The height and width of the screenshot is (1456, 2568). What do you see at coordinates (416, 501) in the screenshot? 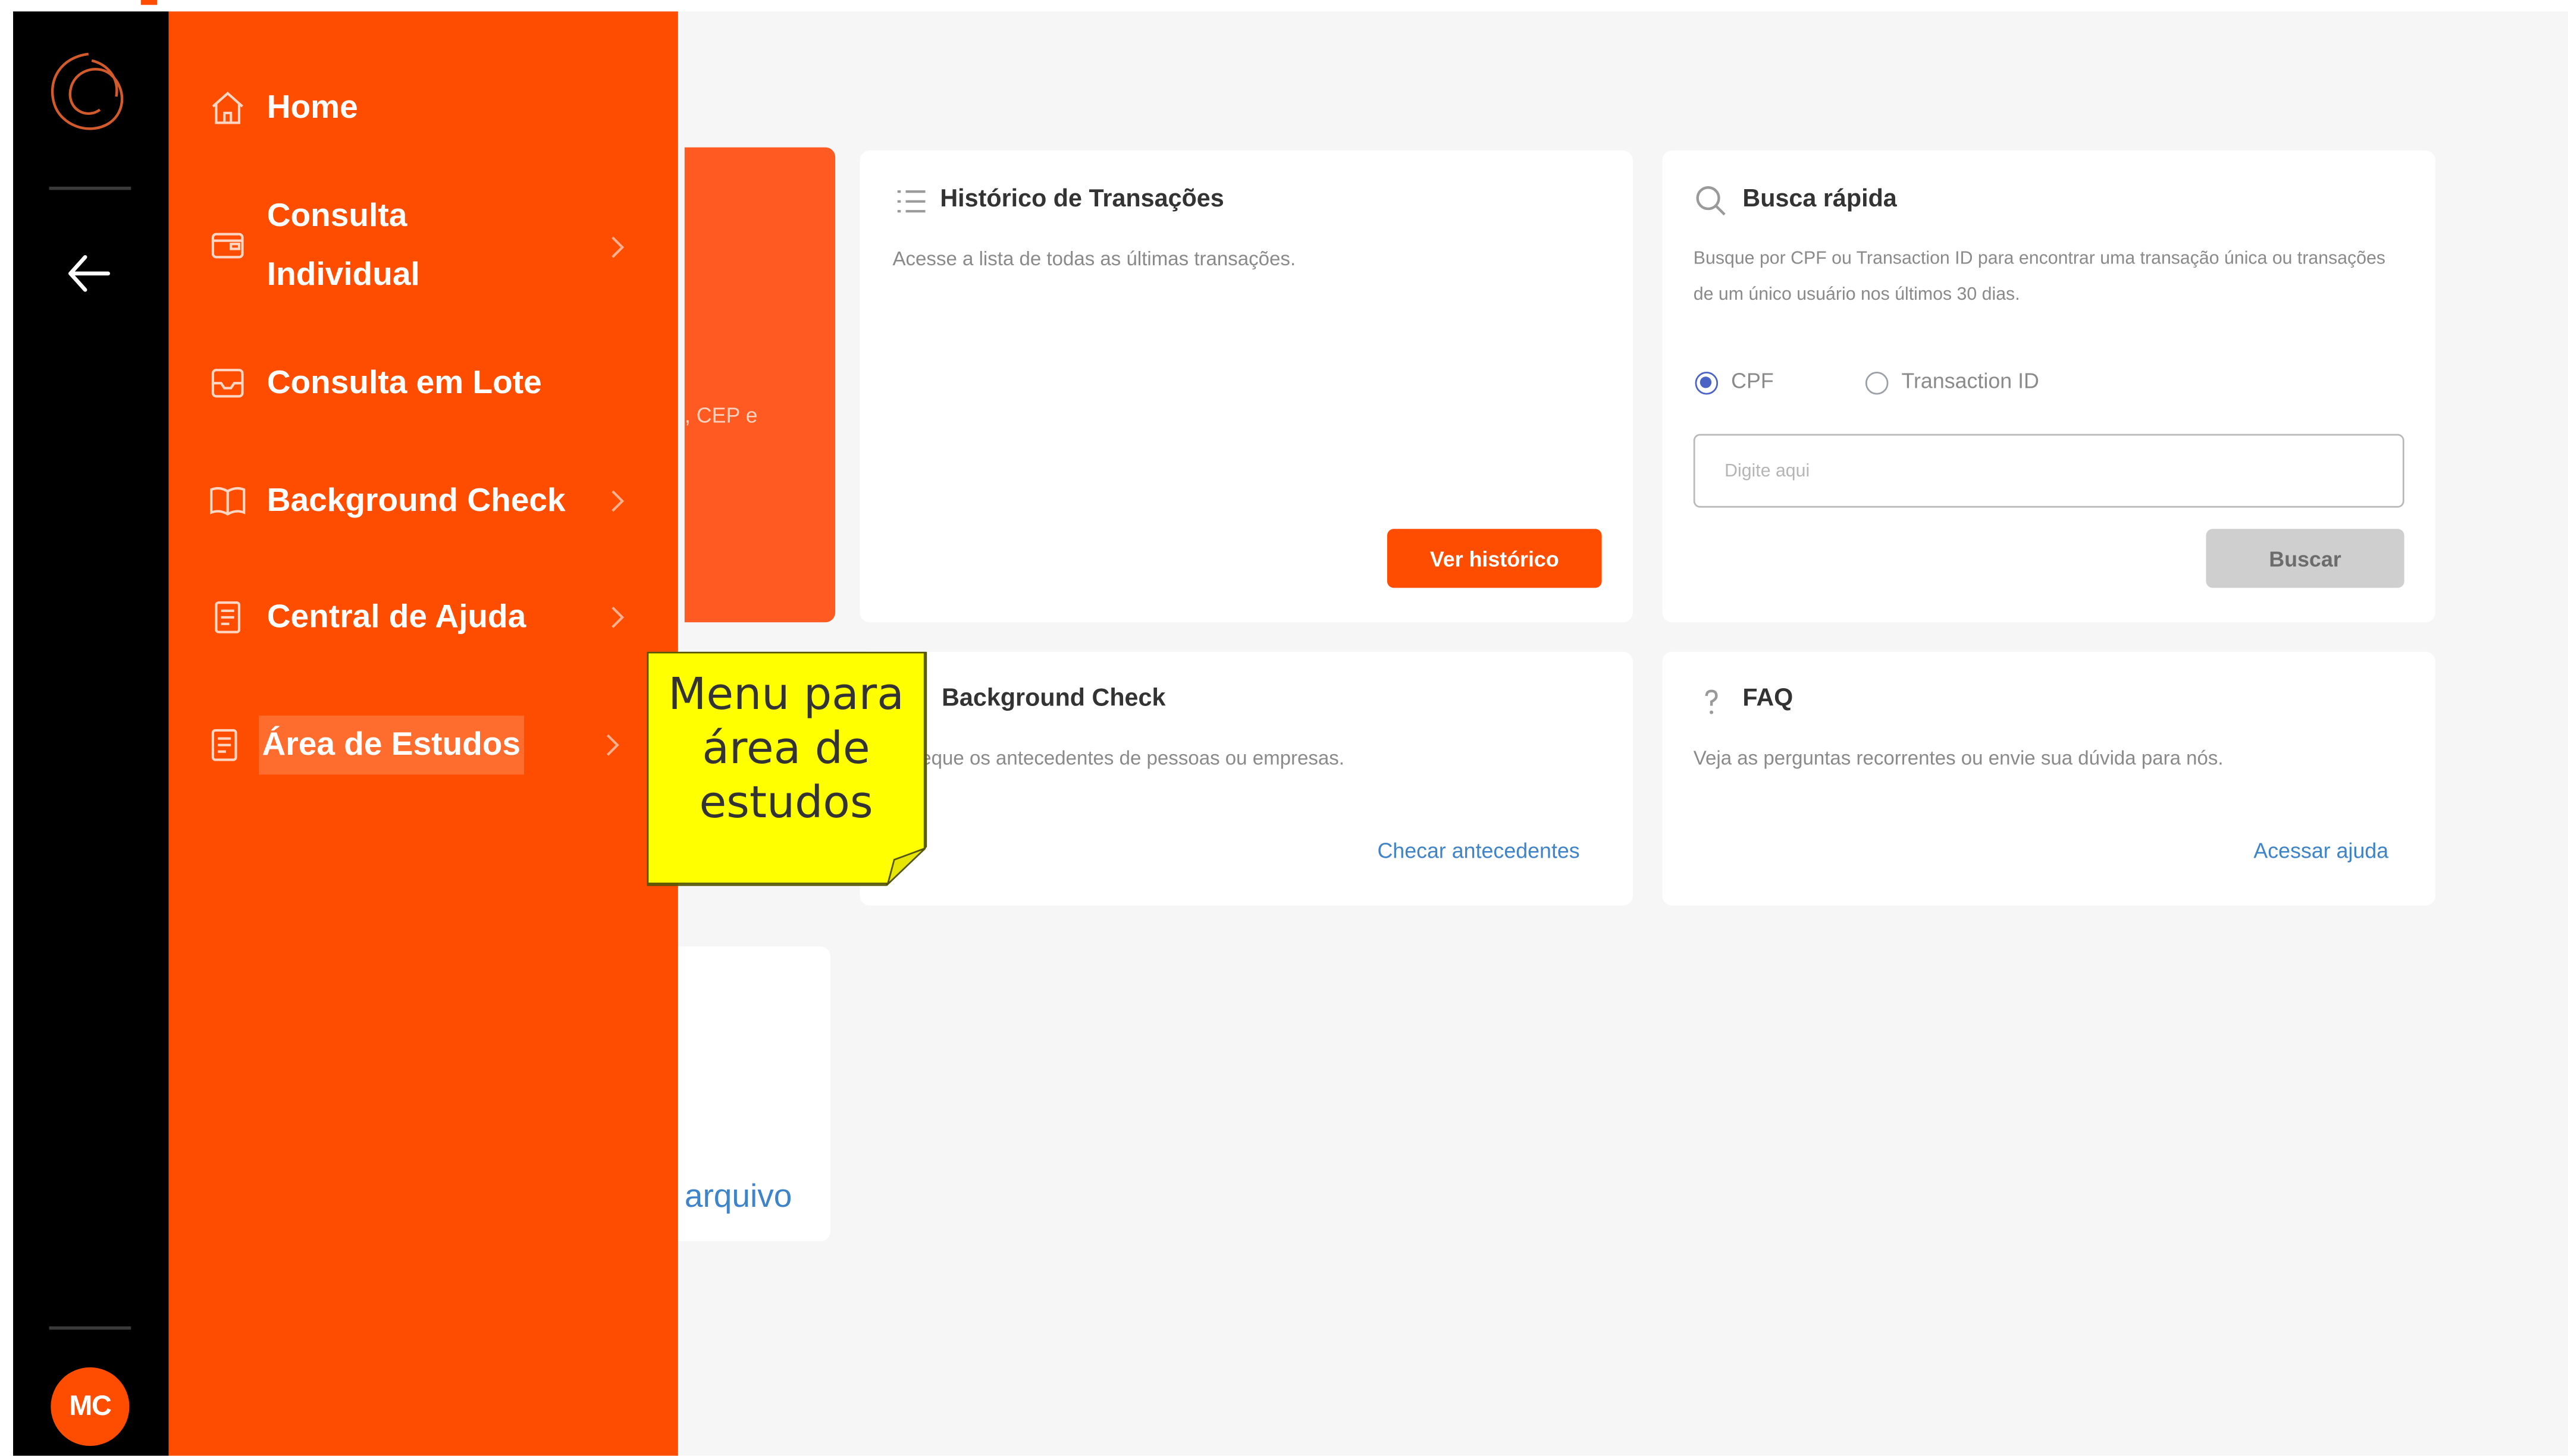
I see `menu-item-label: Background Check` at bounding box center [416, 501].